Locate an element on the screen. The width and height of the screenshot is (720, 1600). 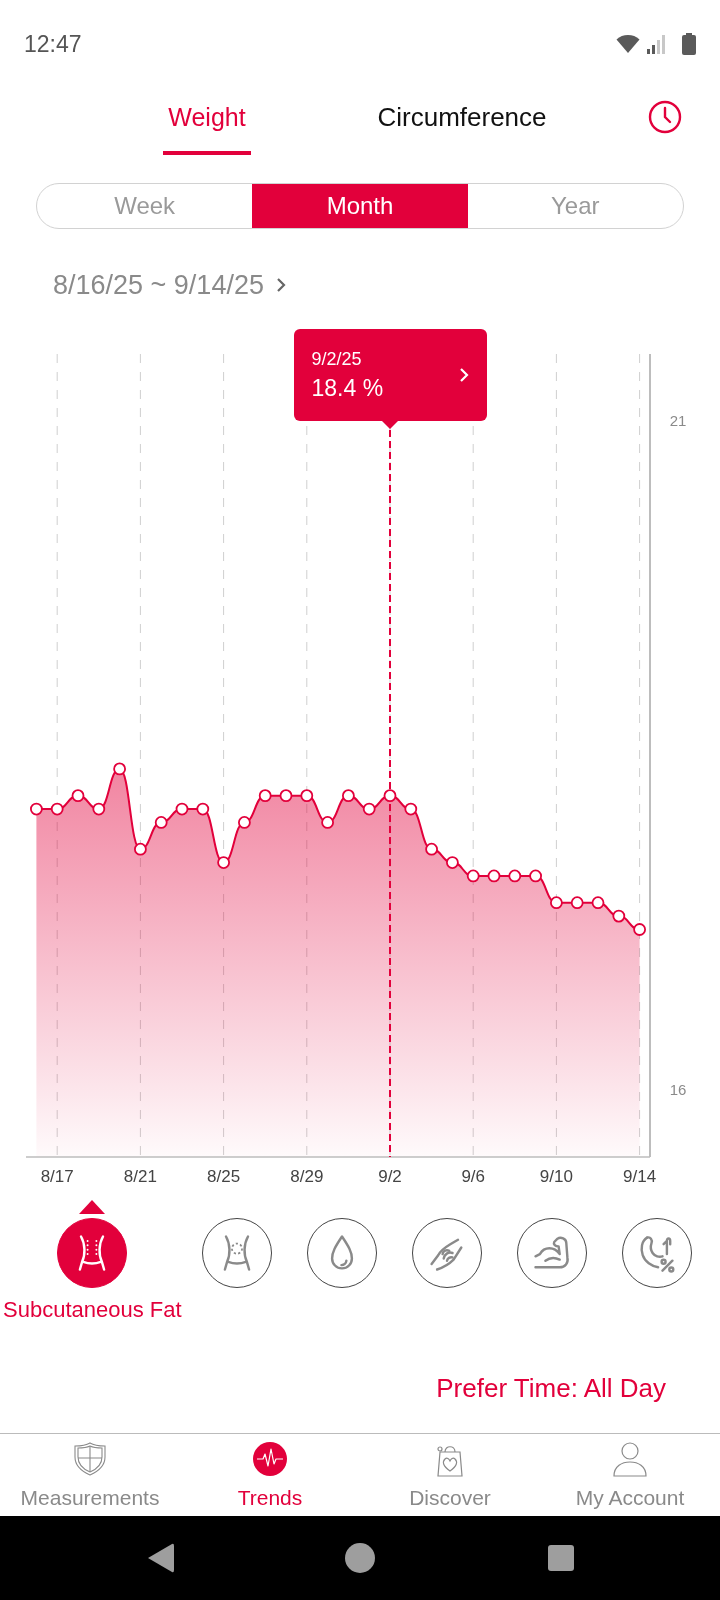
nav-item: Discover is located at coordinates (450, 1475).